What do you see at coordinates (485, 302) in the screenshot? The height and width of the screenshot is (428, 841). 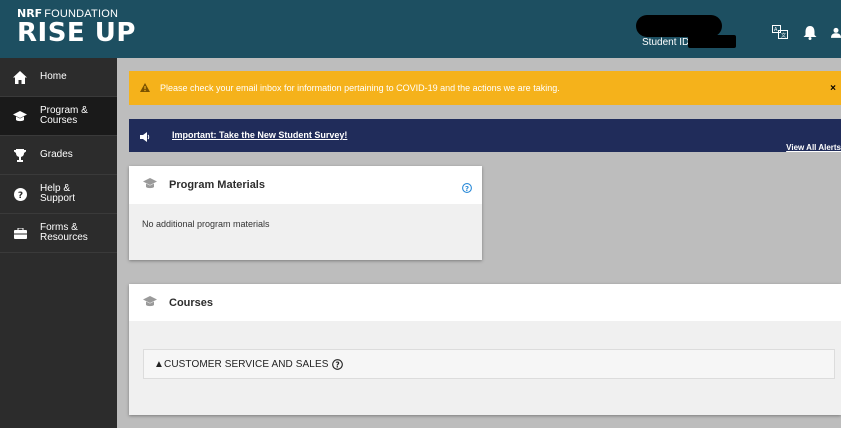 I see `courses-header: Courses` at bounding box center [485, 302].